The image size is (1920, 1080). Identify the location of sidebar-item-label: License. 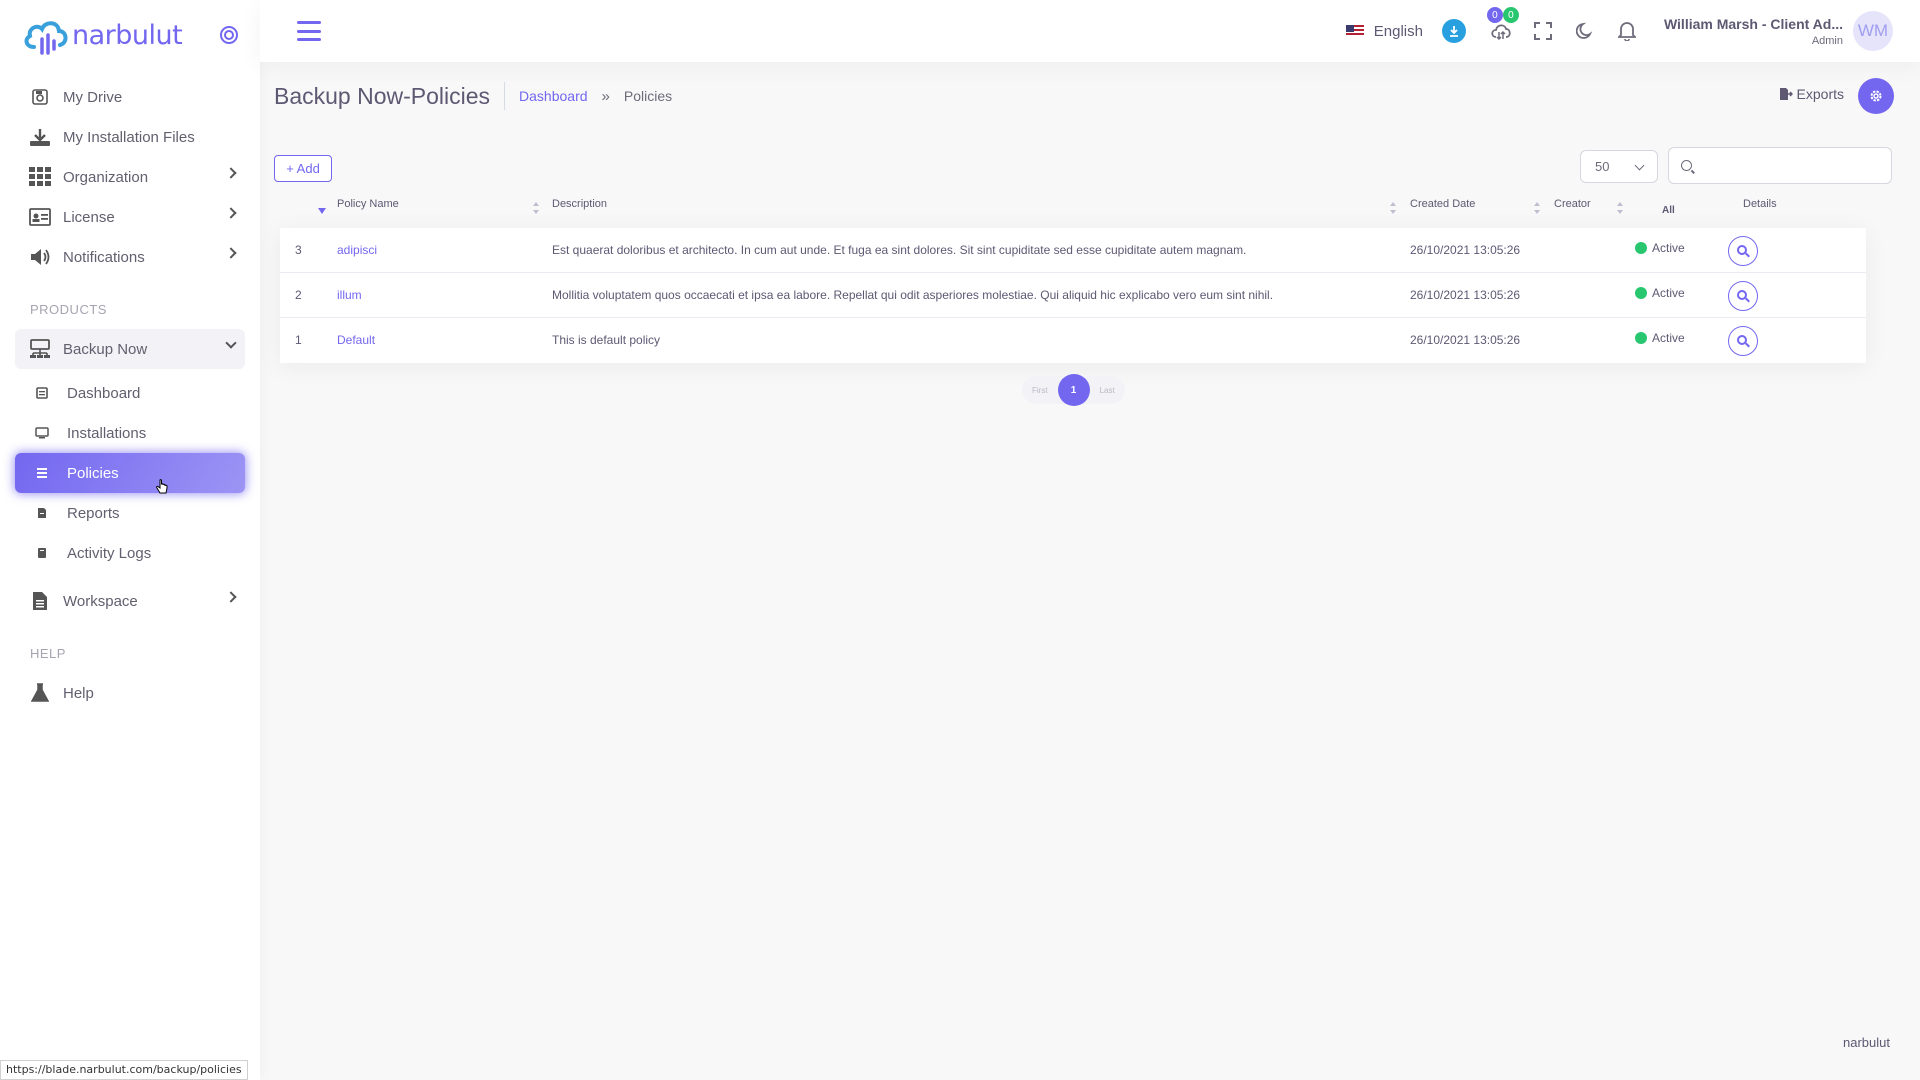
(89, 217).